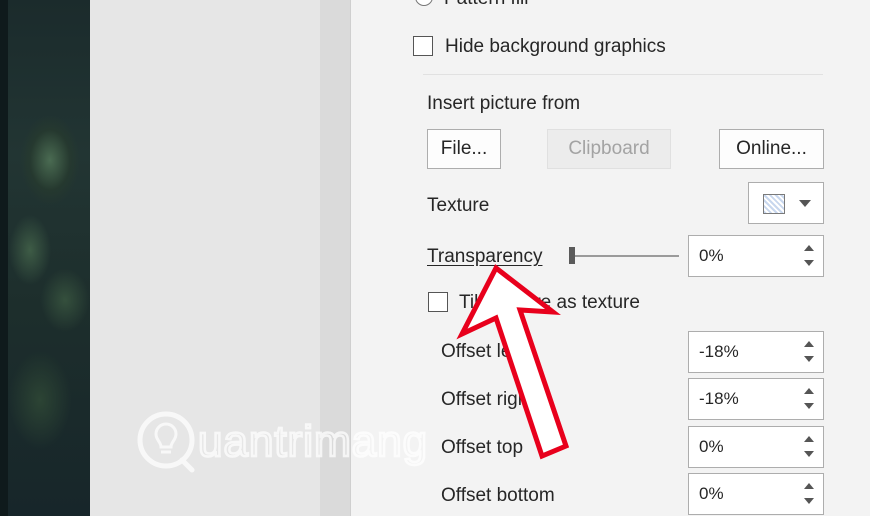  What do you see at coordinates (4, 258) in the screenshot?
I see `window-edge` at bounding box center [4, 258].